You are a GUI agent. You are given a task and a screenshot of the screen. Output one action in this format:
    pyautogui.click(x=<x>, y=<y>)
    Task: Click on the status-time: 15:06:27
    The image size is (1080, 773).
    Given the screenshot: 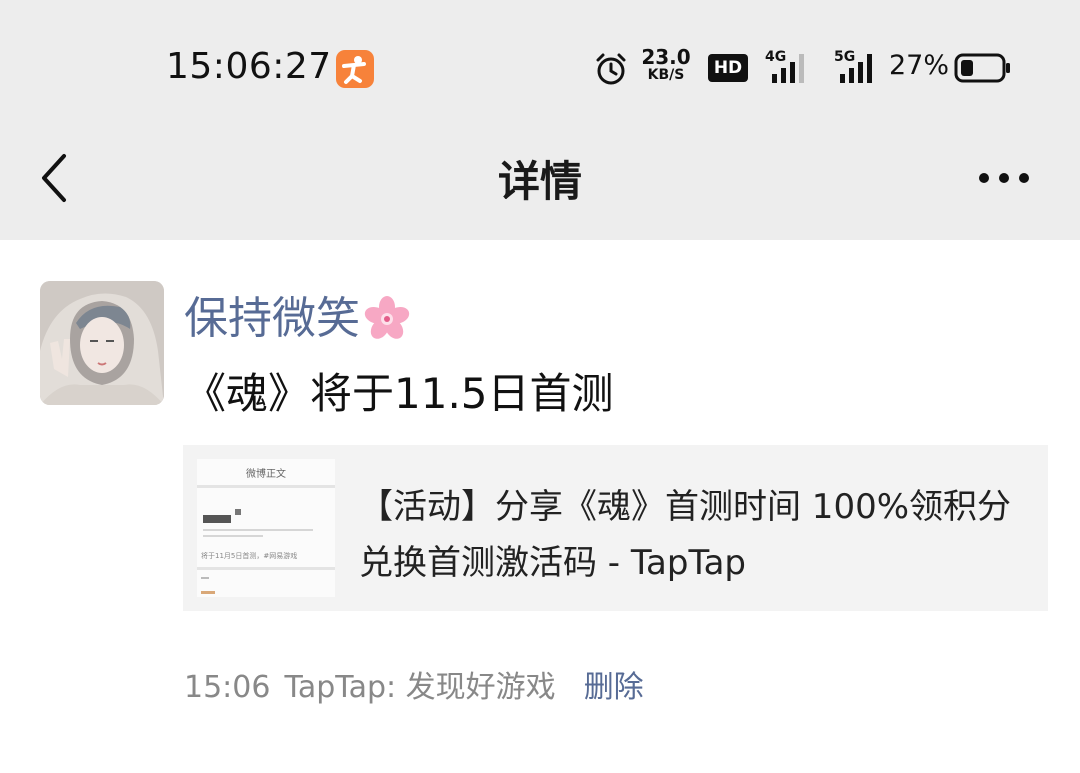 What is the action you would take?
    pyautogui.click(x=249, y=66)
    